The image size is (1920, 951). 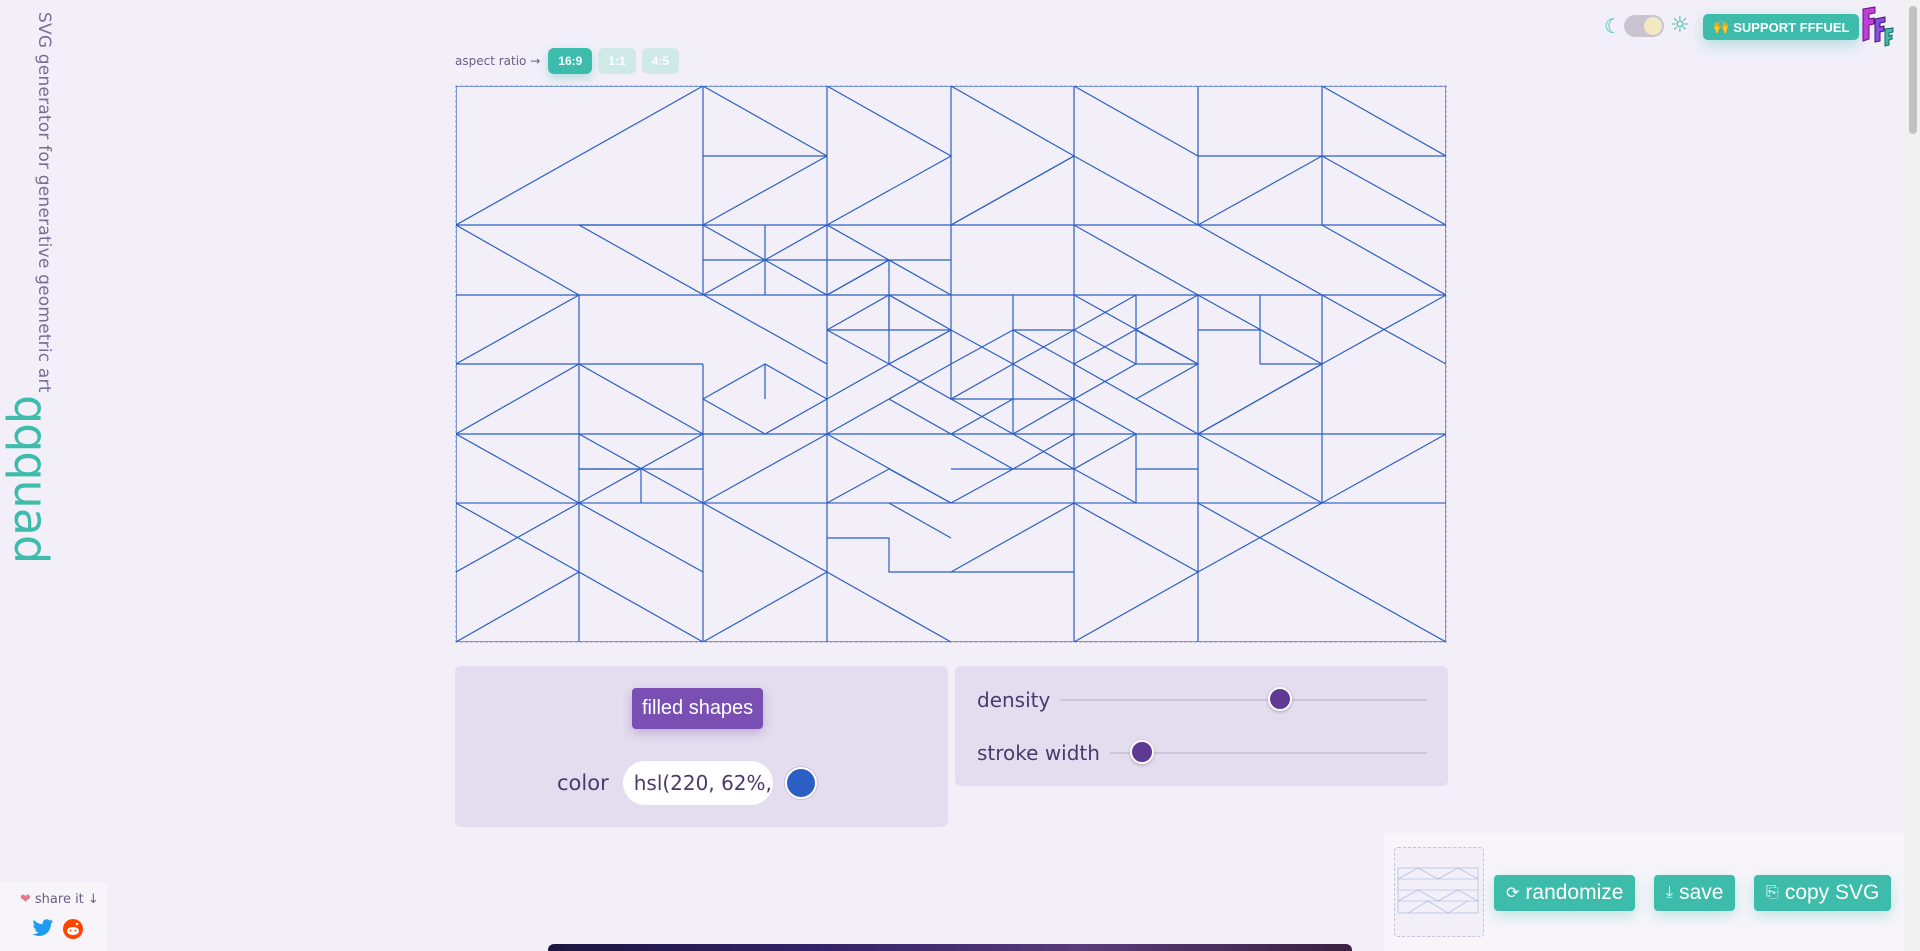 I want to click on aspect-16-9-button: 16:9, so click(x=570, y=61).